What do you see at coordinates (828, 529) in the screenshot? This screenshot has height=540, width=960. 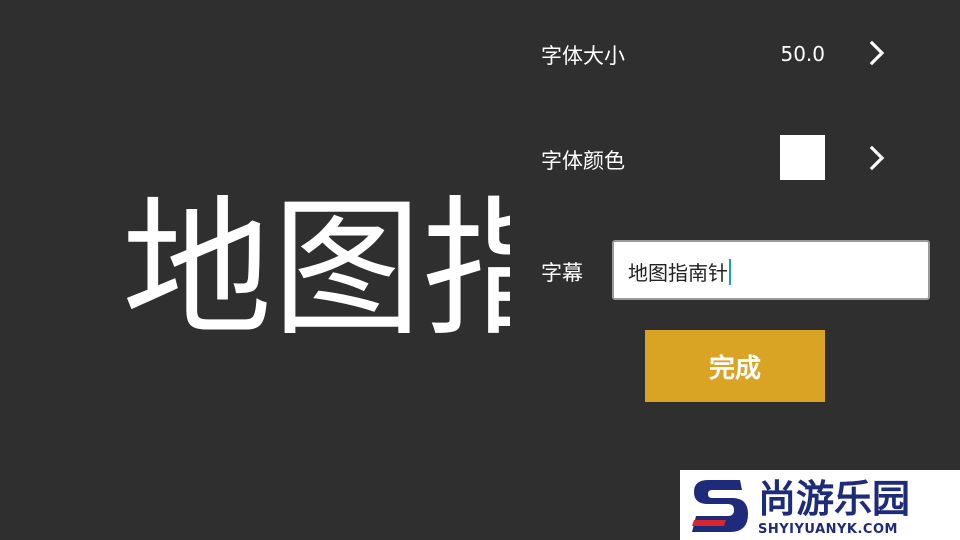 I see `watermark-url: SHYIYUANYK.COM` at bounding box center [828, 529].